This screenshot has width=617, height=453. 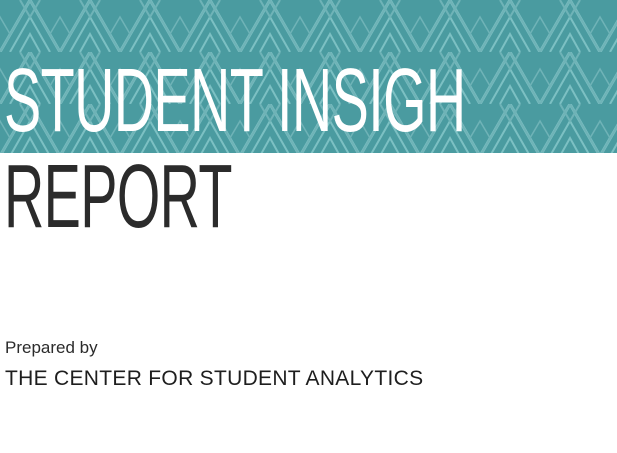 I want to click on organization-name: THE CENTER FOR STUDENT ANALYTICS, so click(x=214, y=378).